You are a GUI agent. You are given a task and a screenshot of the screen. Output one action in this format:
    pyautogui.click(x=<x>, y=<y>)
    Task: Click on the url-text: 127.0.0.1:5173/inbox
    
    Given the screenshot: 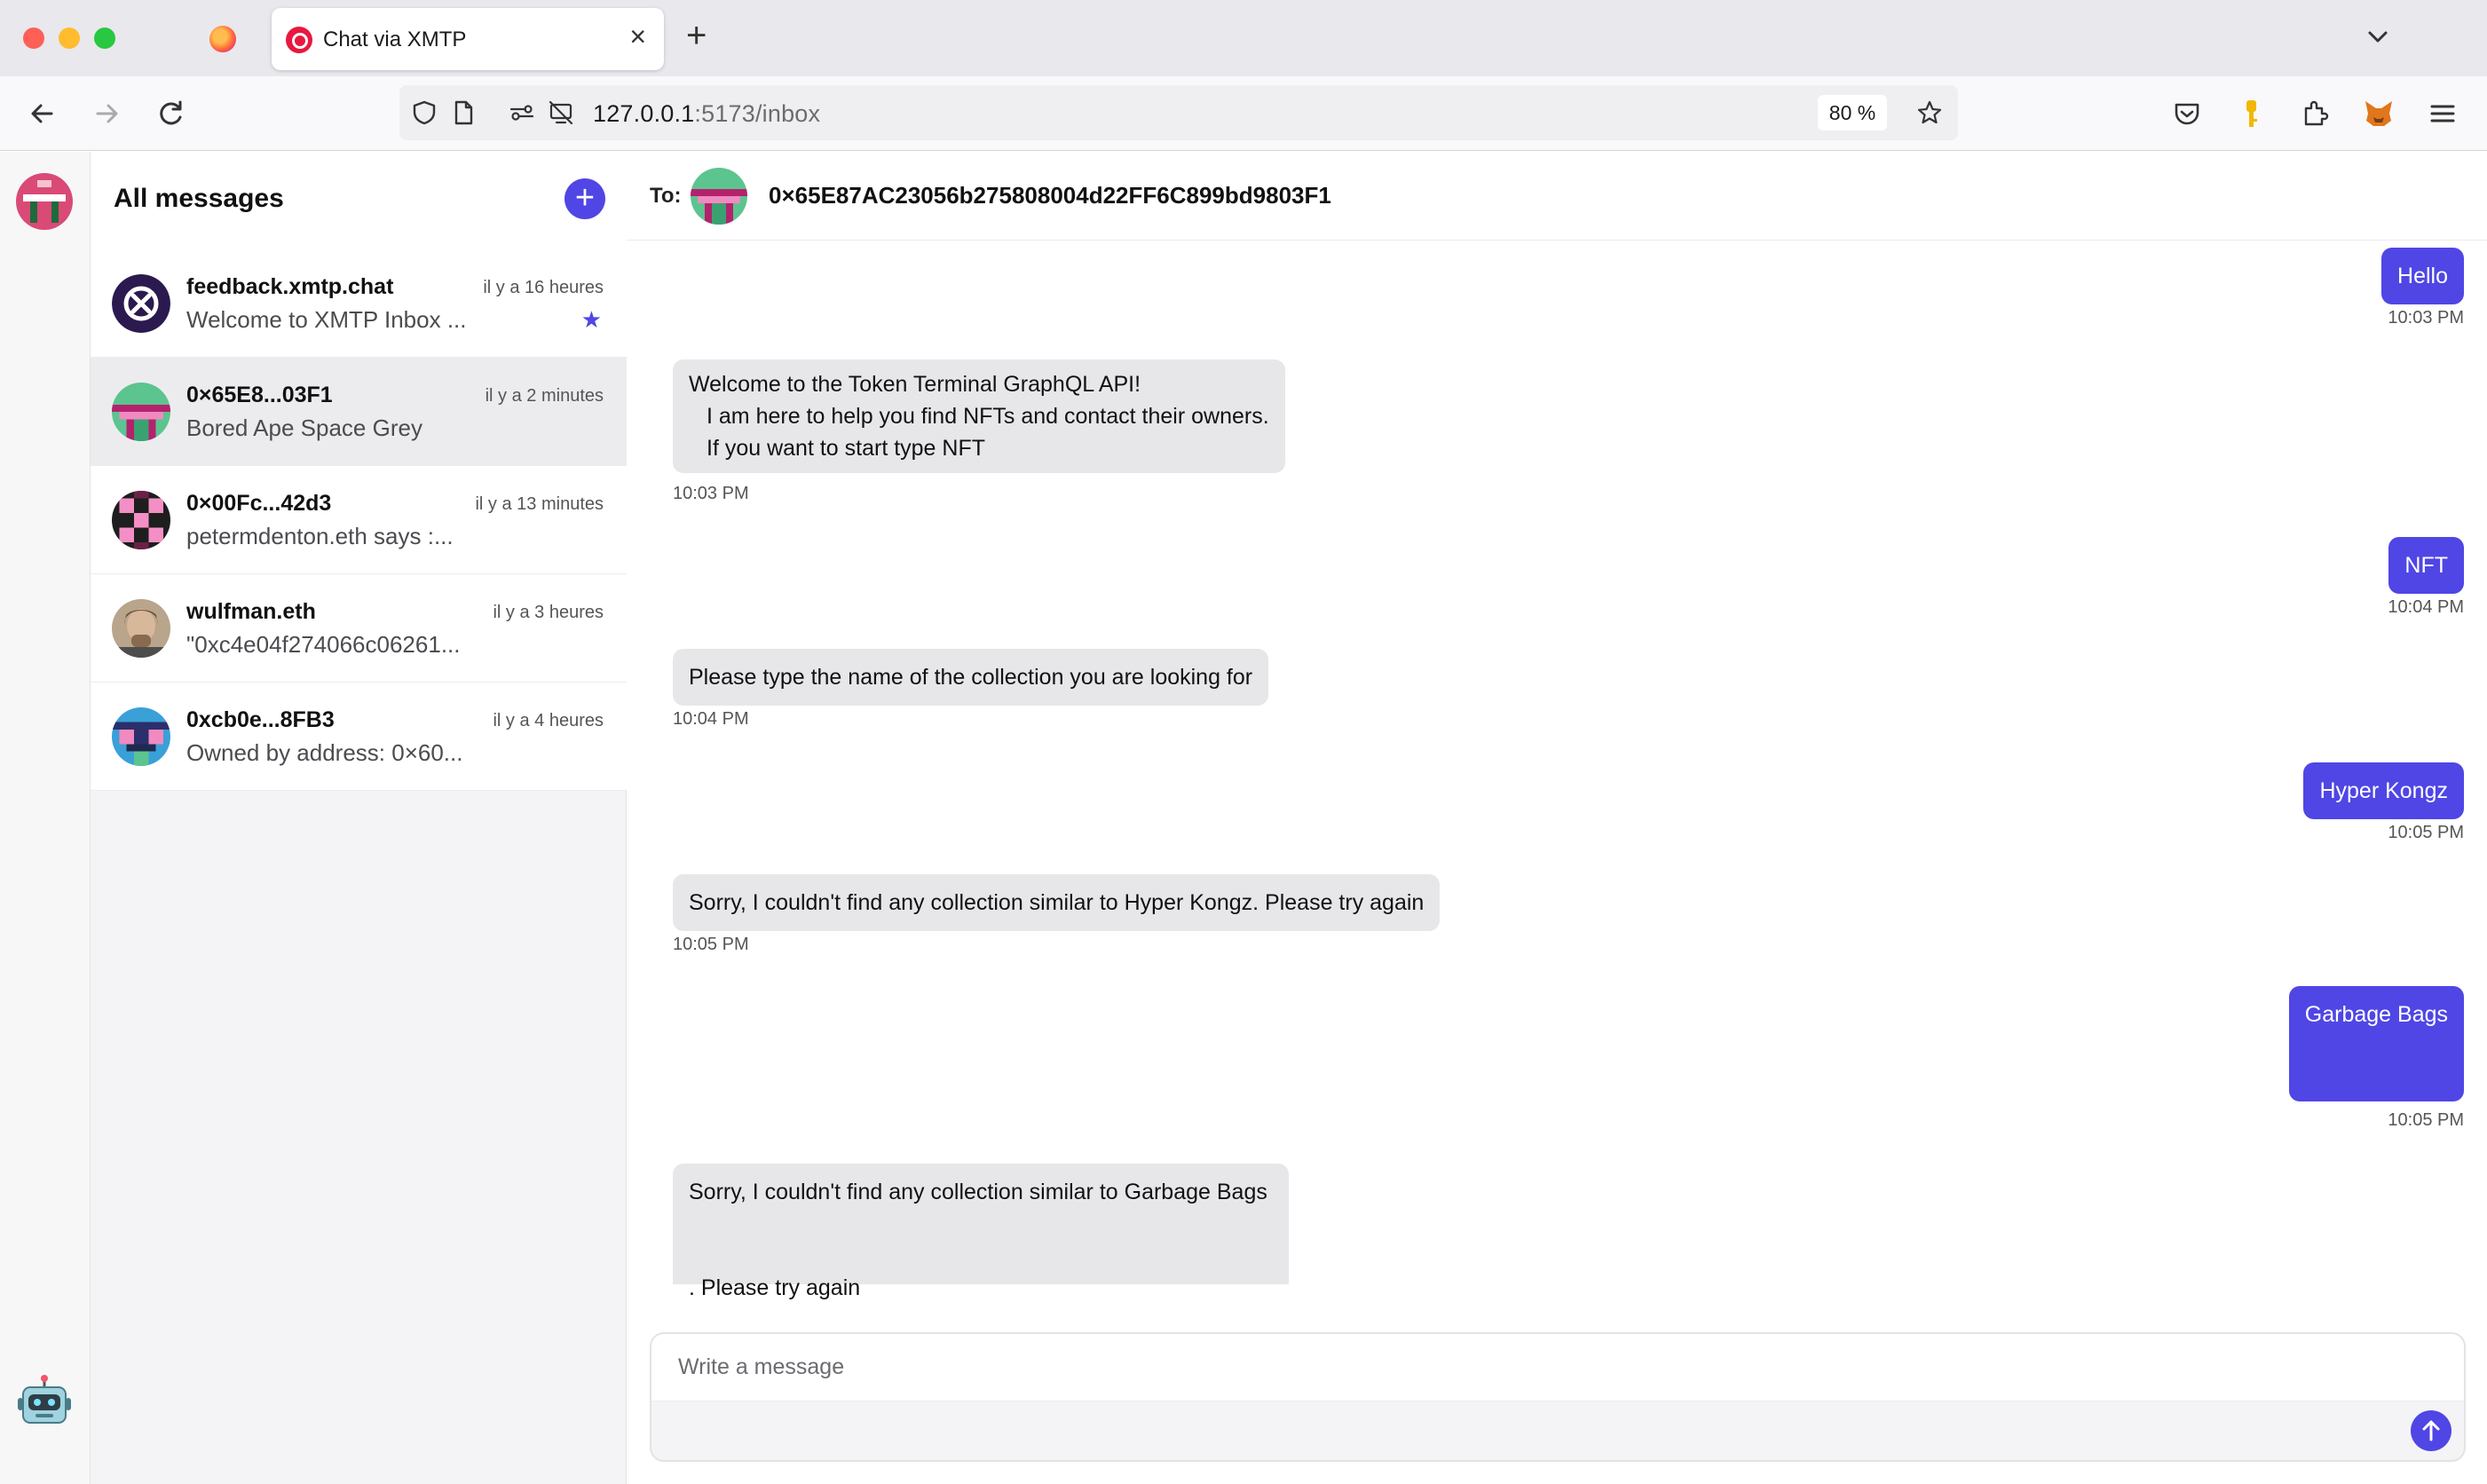 What is the action you would take?
    pyautogui.click(x=706, y=114)
    